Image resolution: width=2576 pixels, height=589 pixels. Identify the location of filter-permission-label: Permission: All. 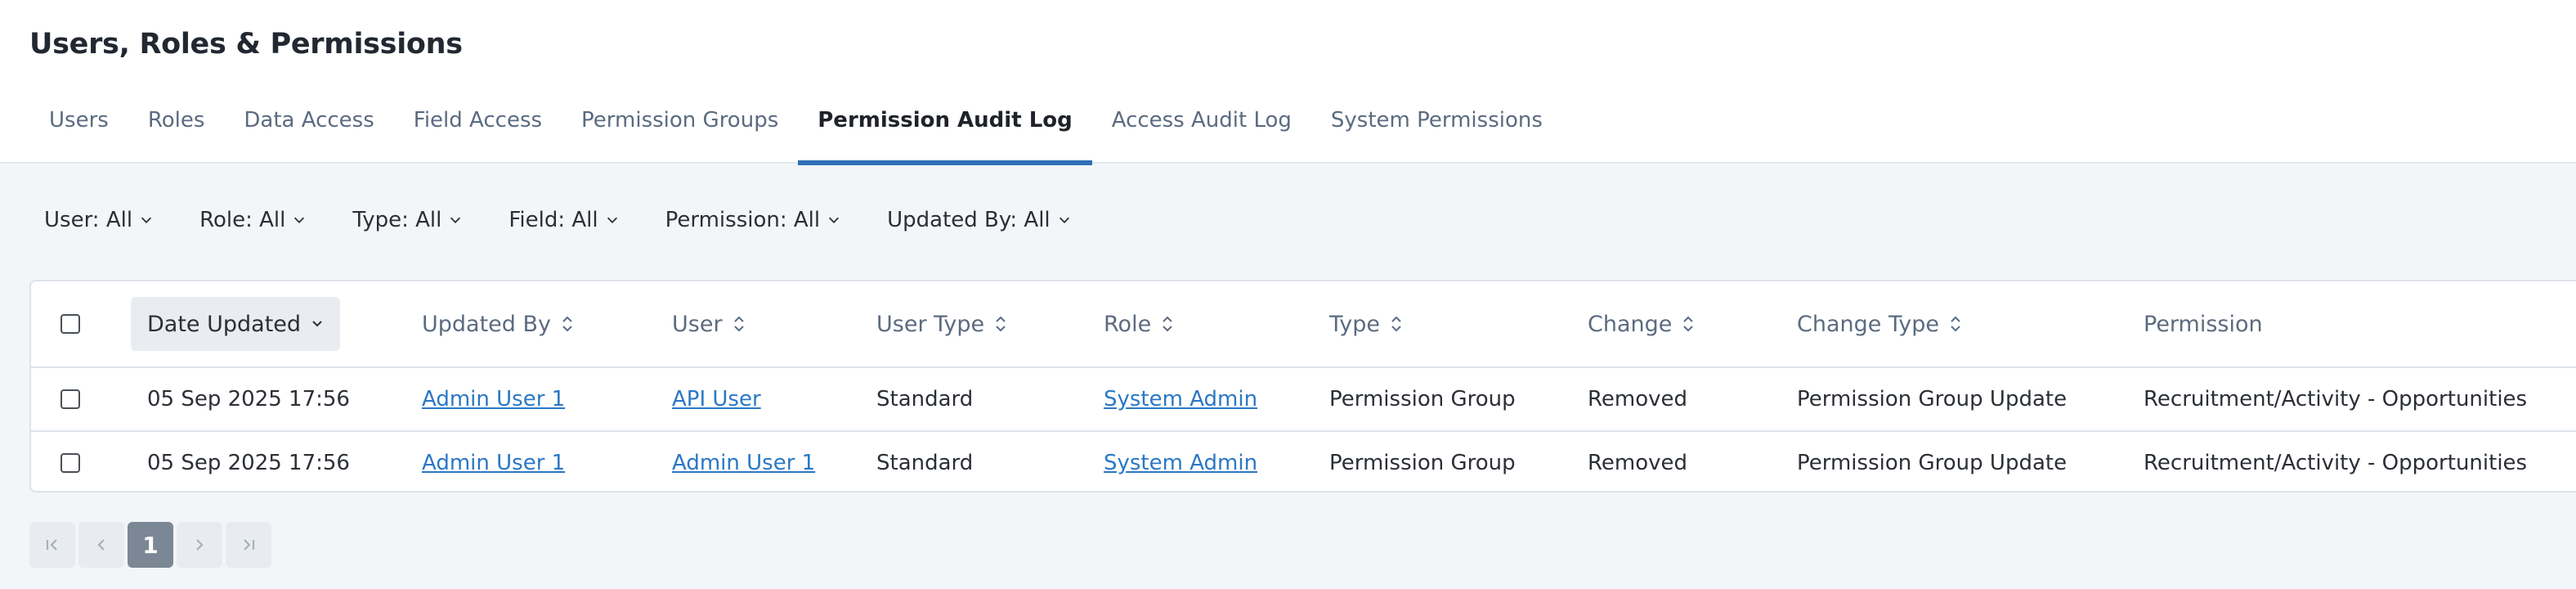
(743, 220).